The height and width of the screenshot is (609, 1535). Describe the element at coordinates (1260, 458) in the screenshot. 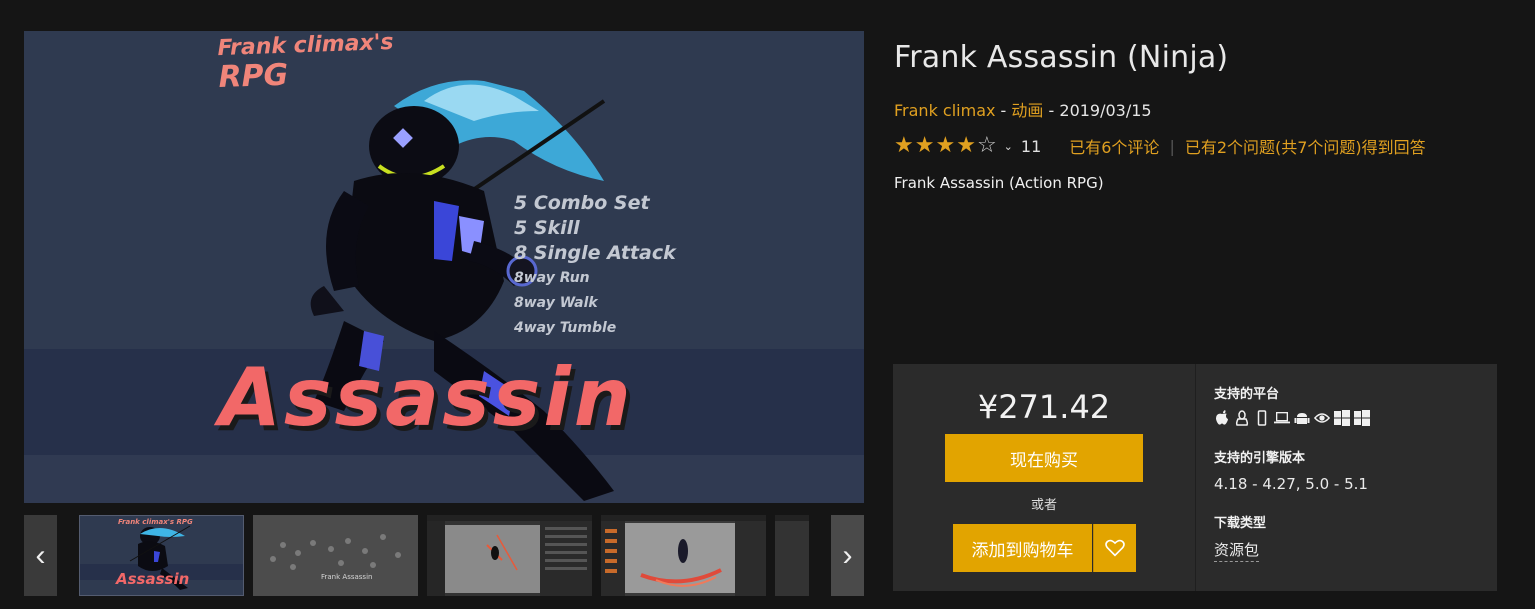

I see `engine-label: 支持的引擎版本` at that location.